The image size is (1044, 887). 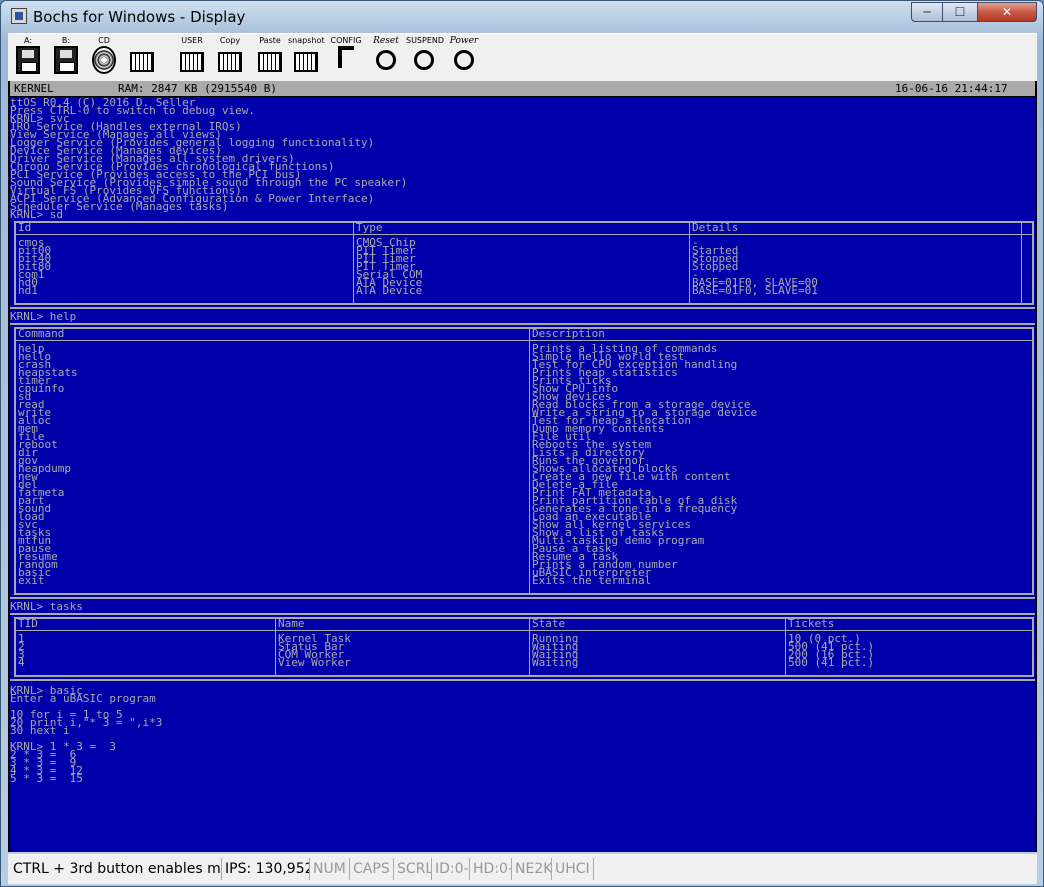 I want to click on status-item-5: ID:0-M, so click(x=451, y=869).